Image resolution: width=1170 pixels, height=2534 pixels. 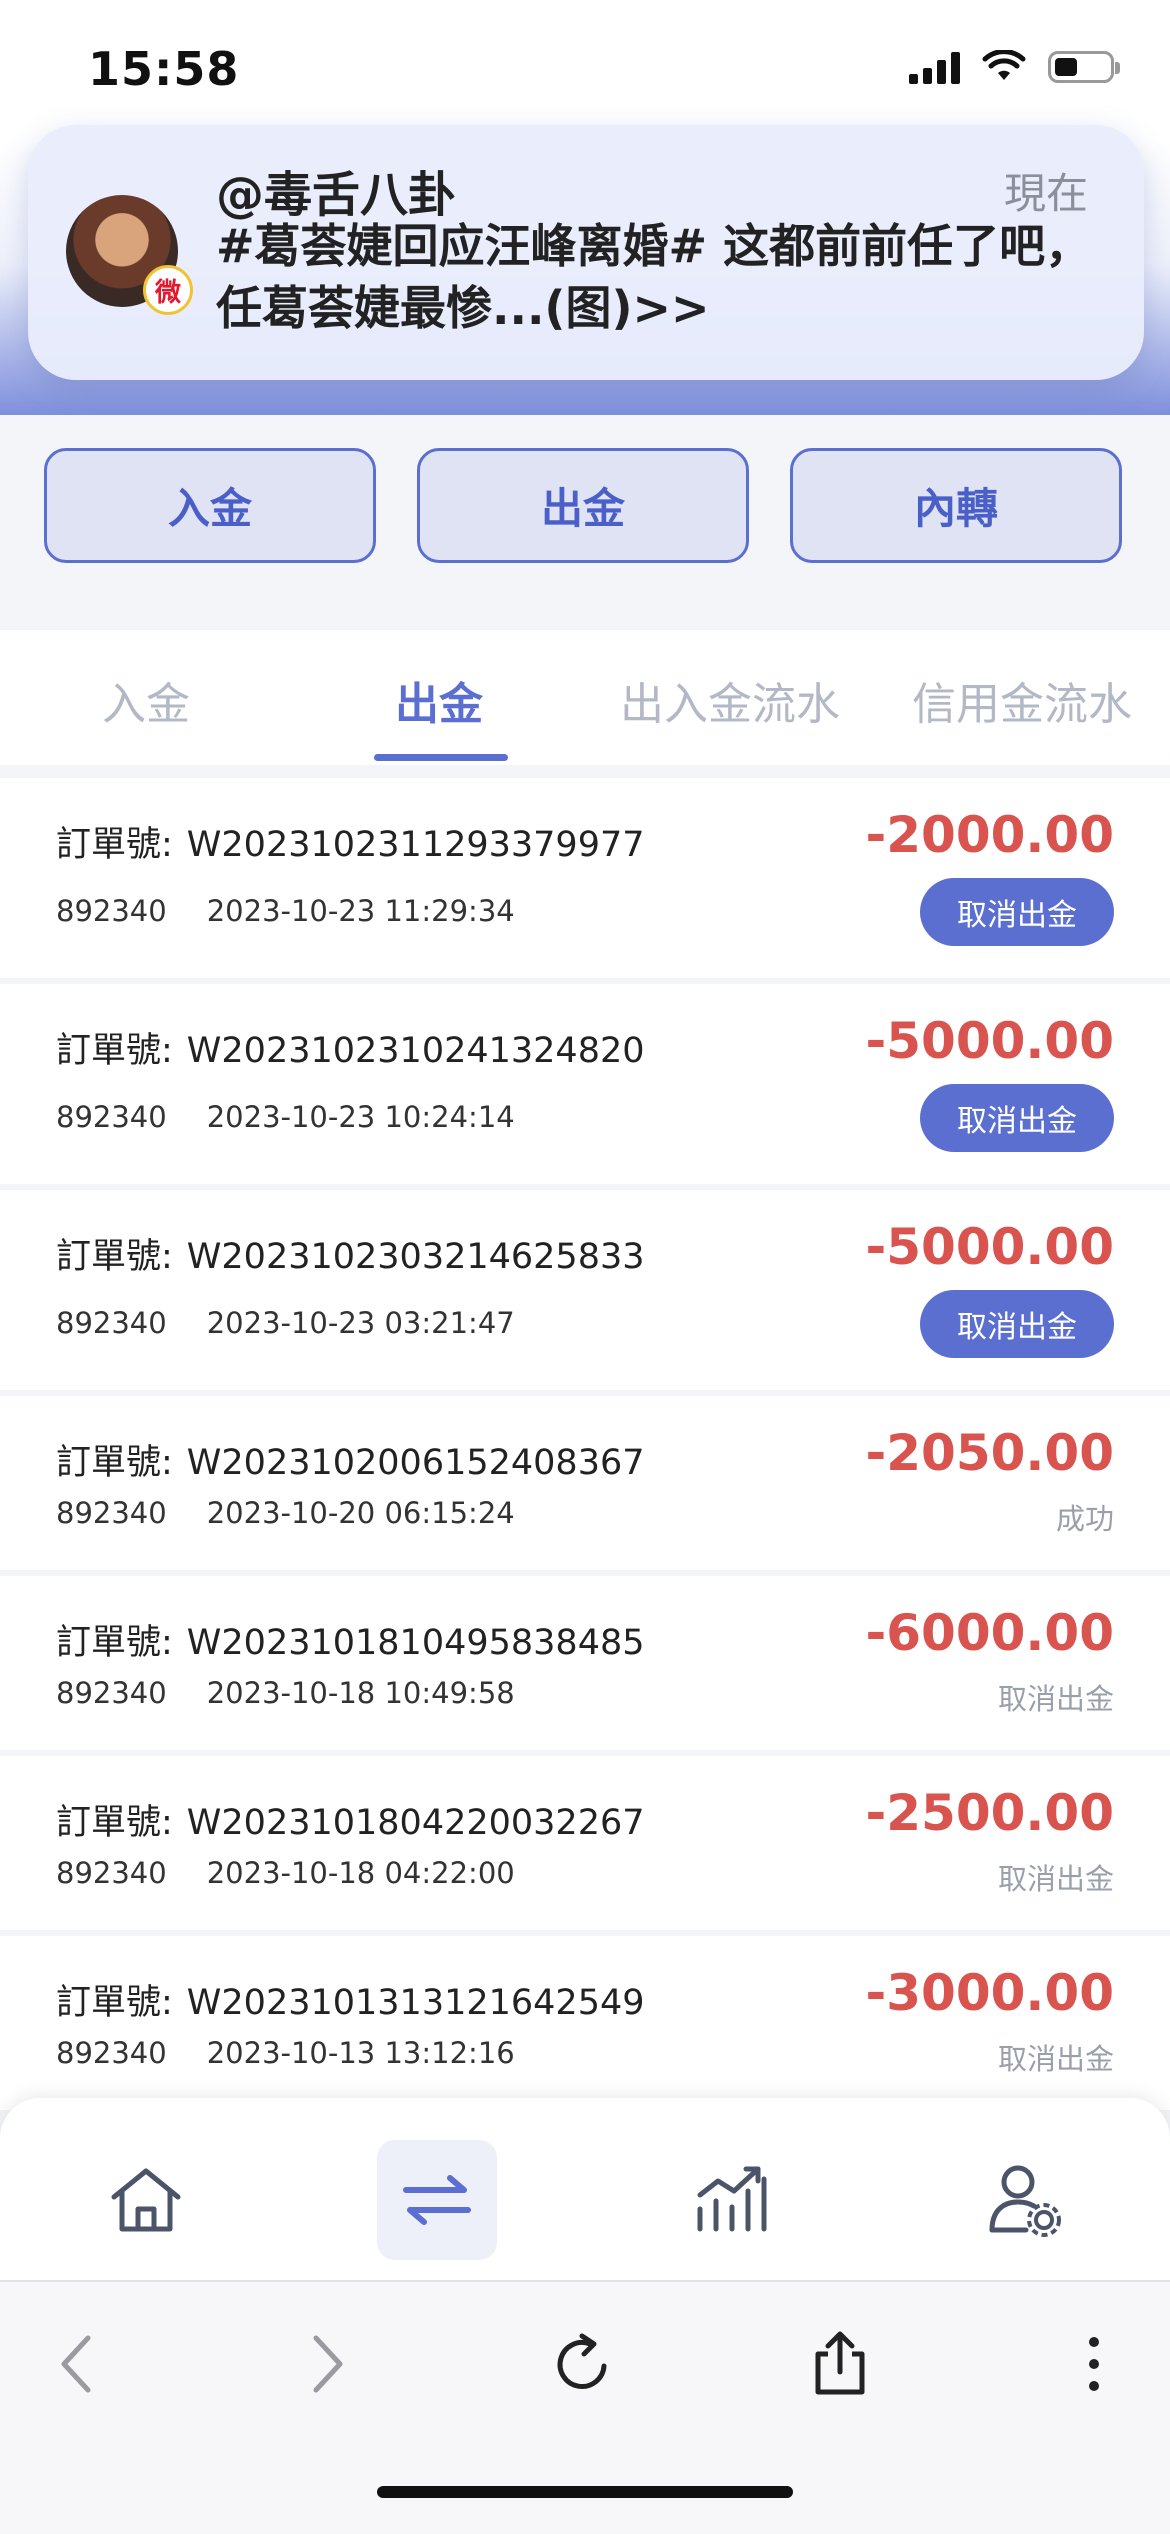 I want to click on cellular-signal-icon, so click(x=934, y=67).